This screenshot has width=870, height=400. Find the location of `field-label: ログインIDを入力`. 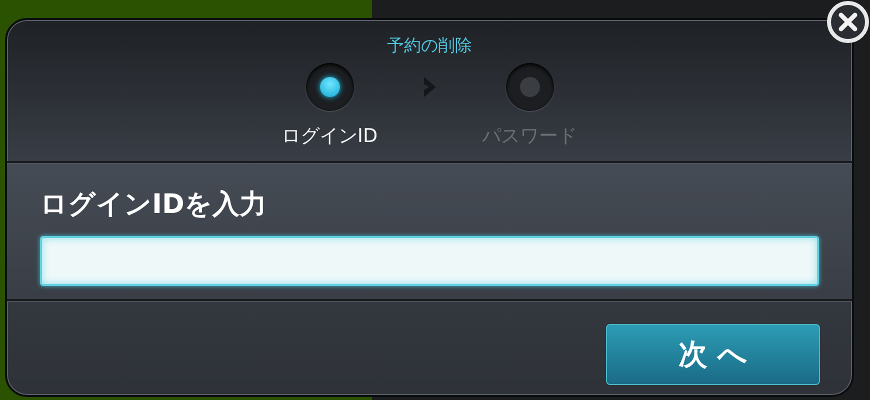

field-label: ログインIDを入力 is located at coordinates (154, 205).